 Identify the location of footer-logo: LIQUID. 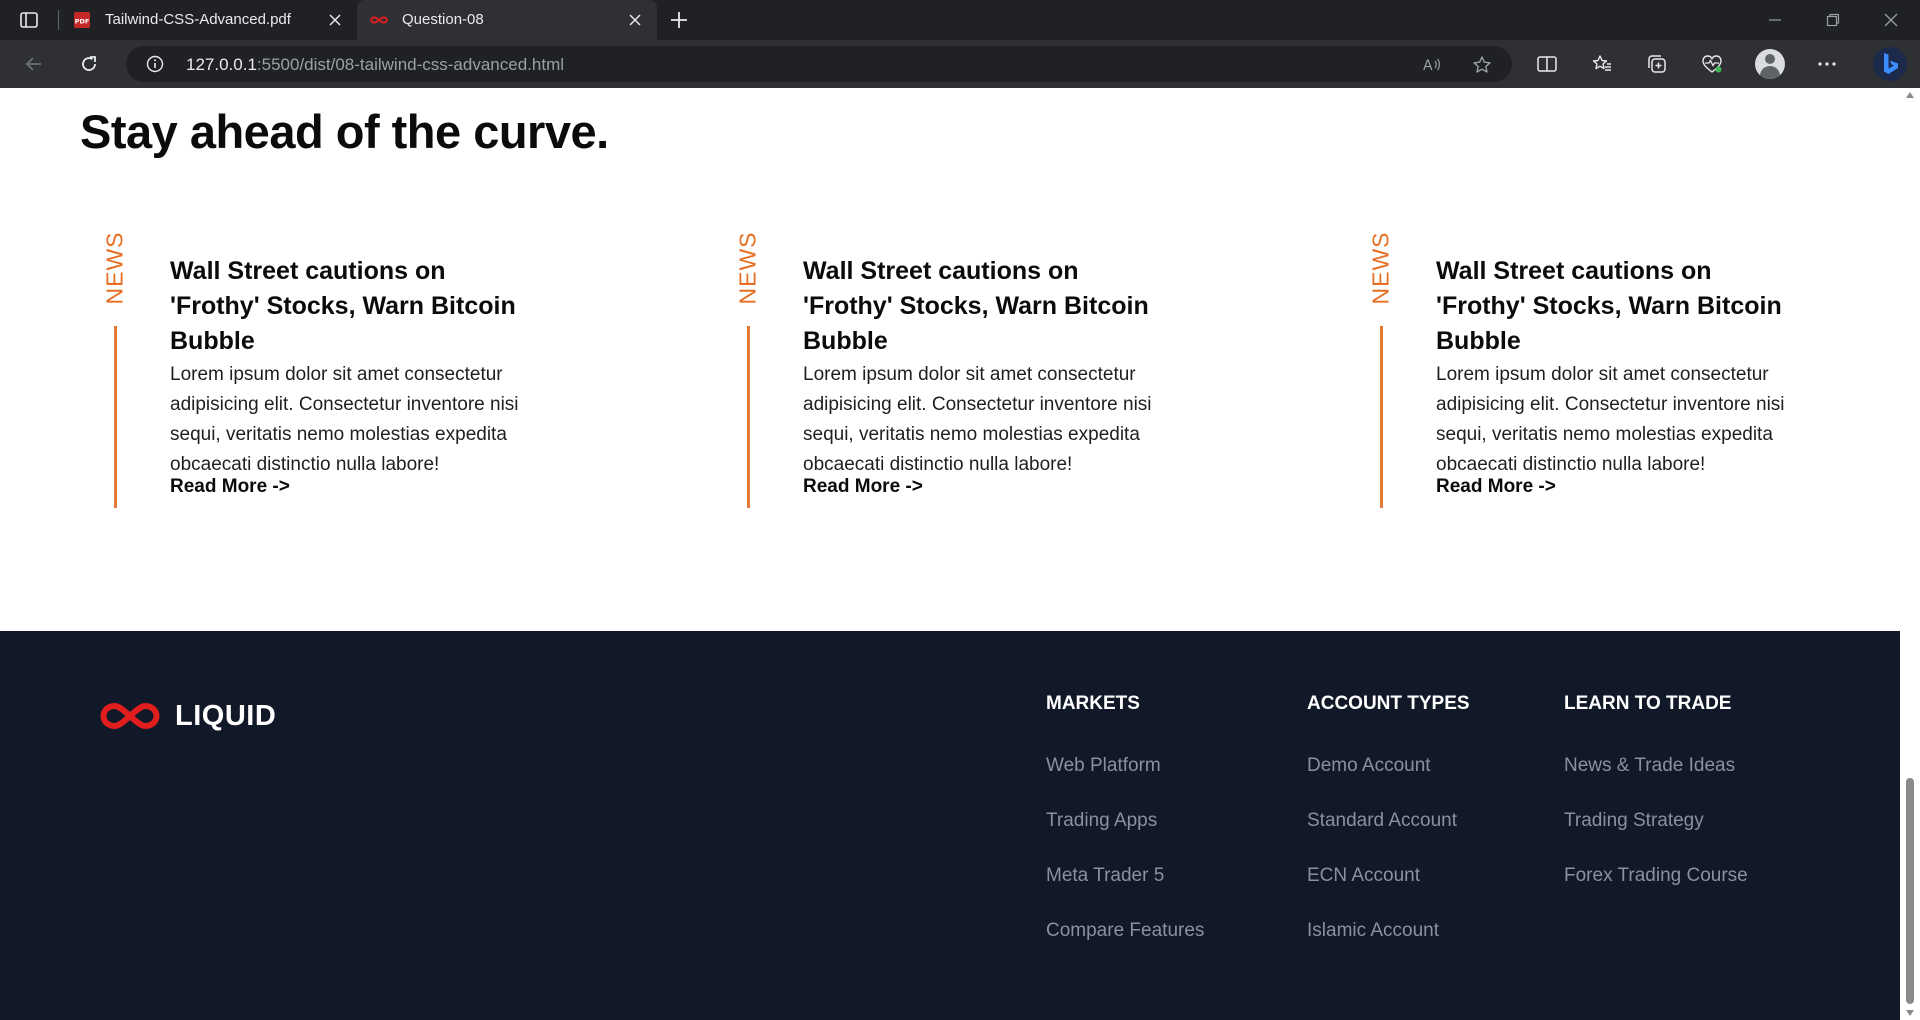
(187, 716).